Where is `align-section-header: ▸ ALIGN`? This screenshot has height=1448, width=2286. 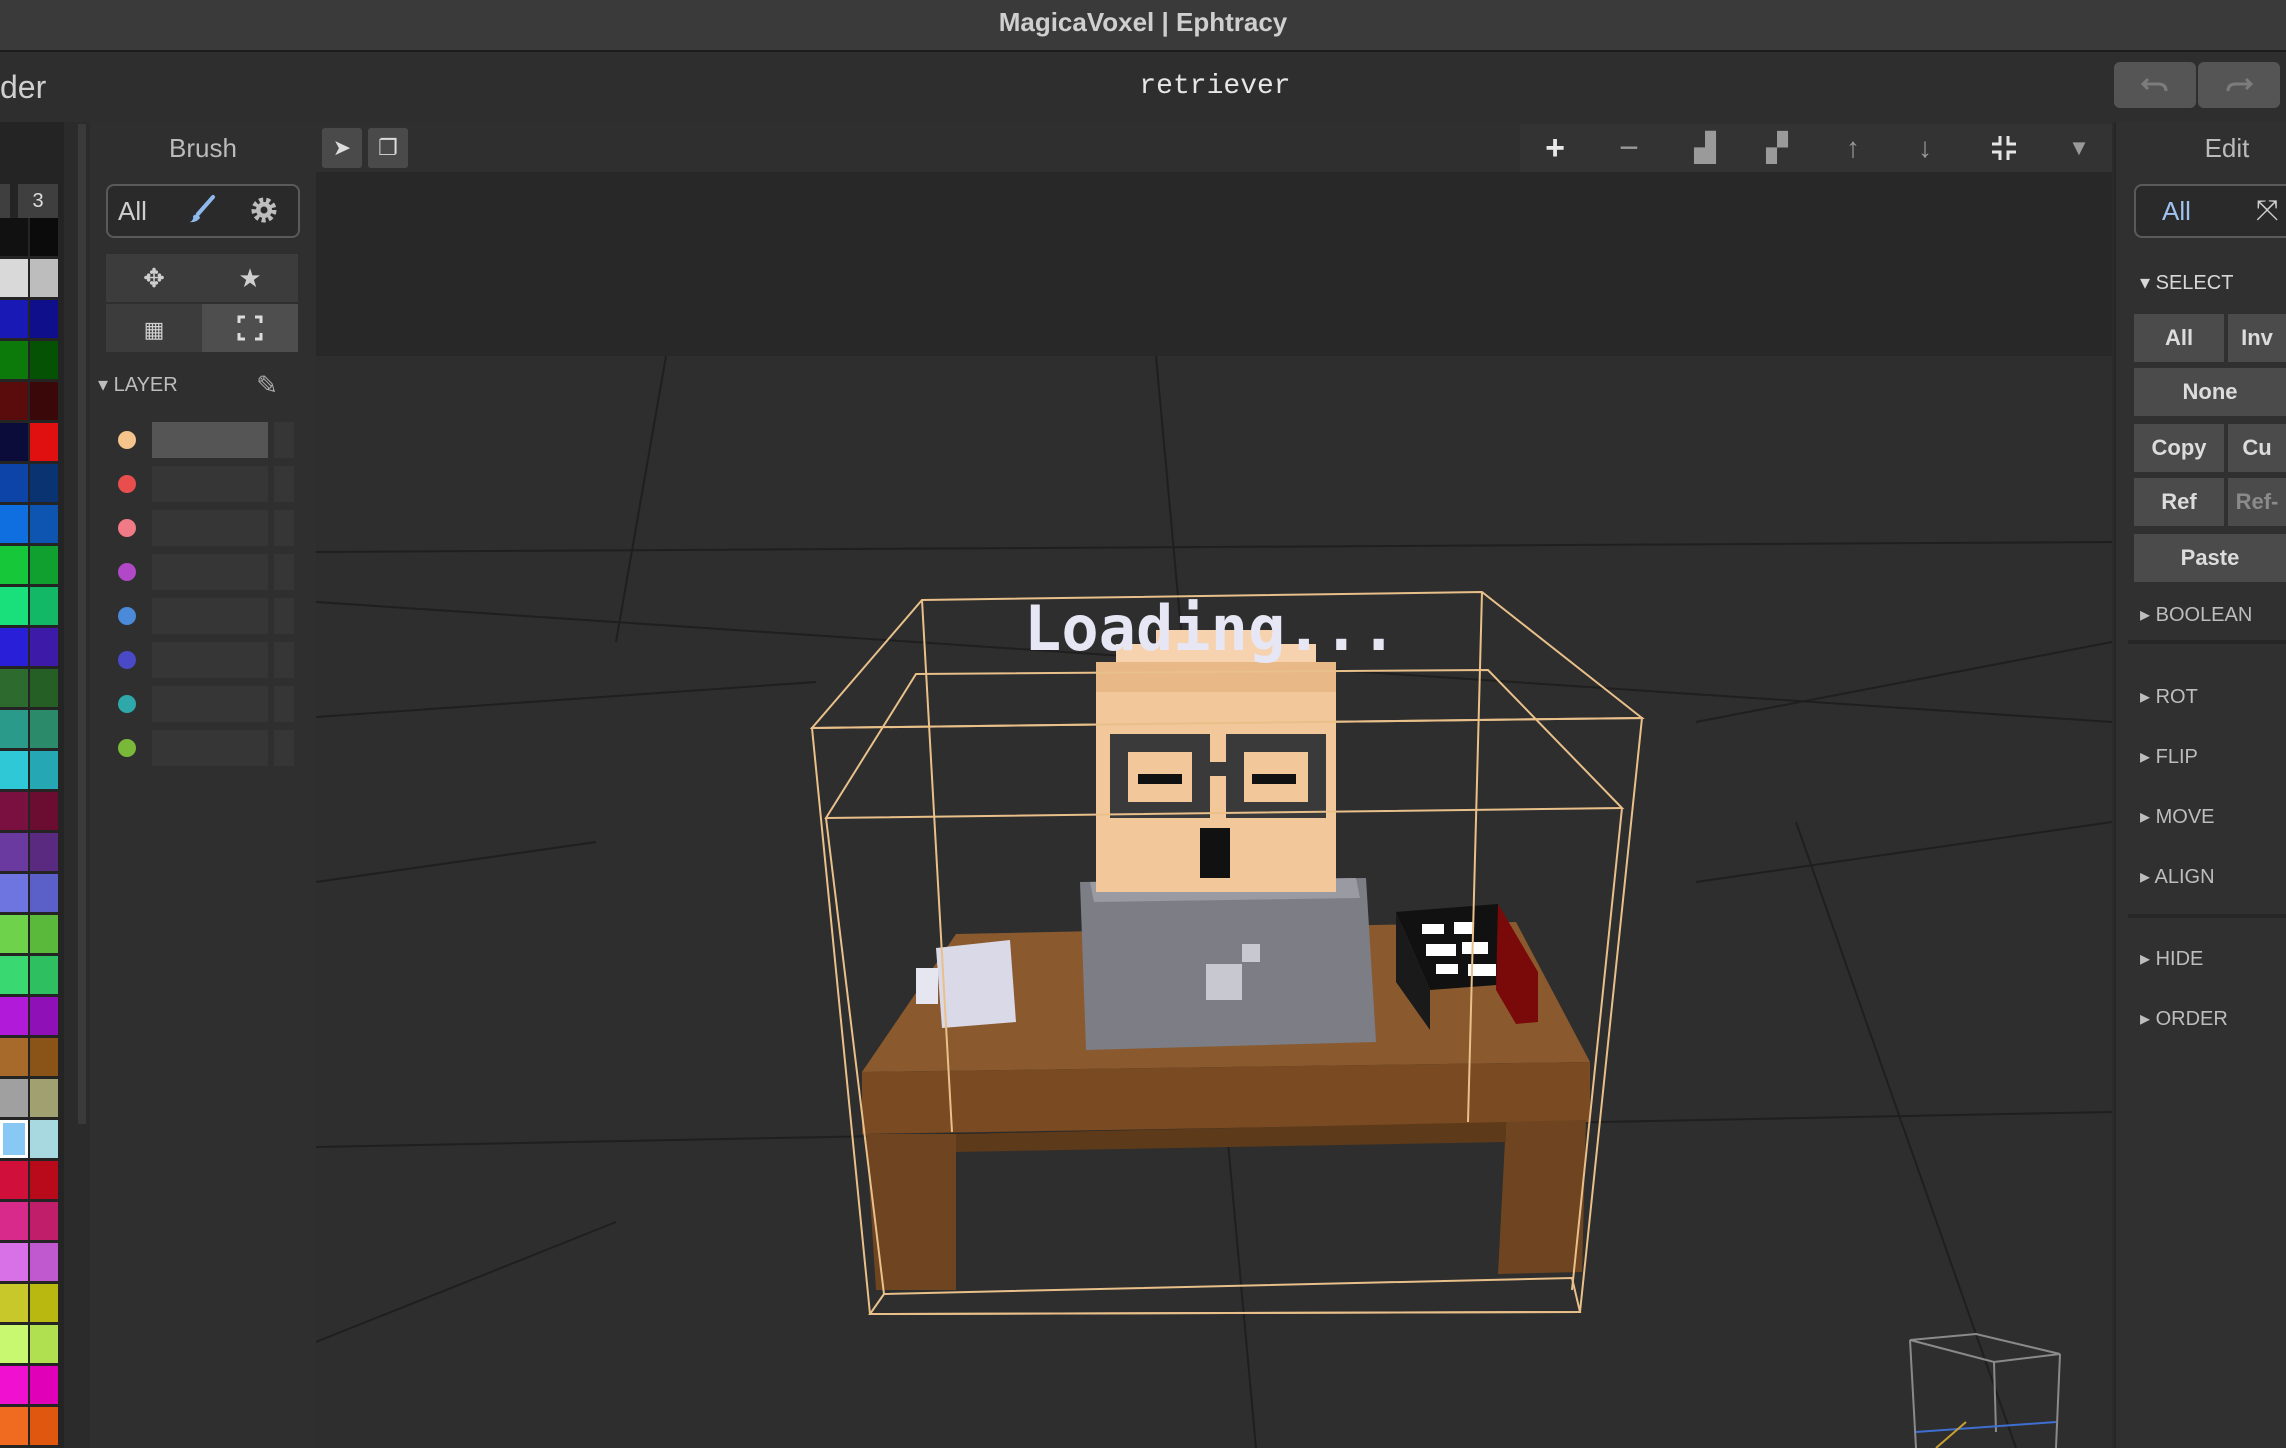
align-section-header: ▸ ALIGN is located at coordinates (2177, 877).